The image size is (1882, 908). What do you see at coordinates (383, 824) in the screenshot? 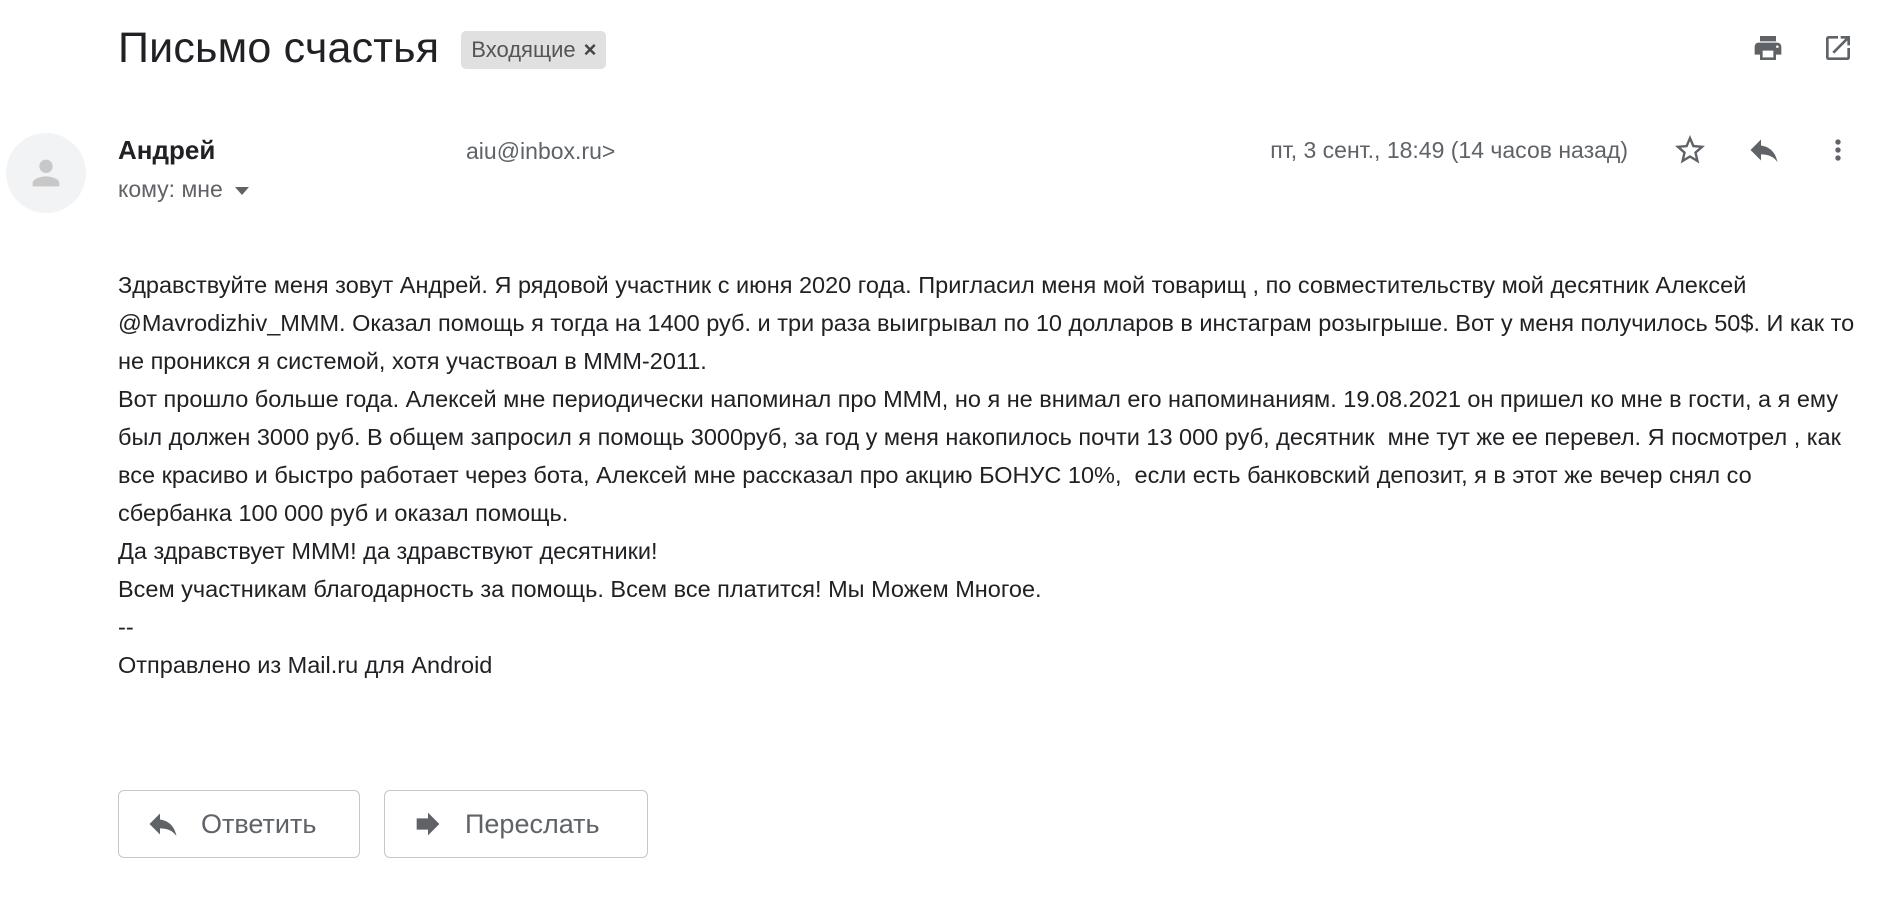
I see `bottom-actions: Ответить Переслать` at bounding box center [383, 824].